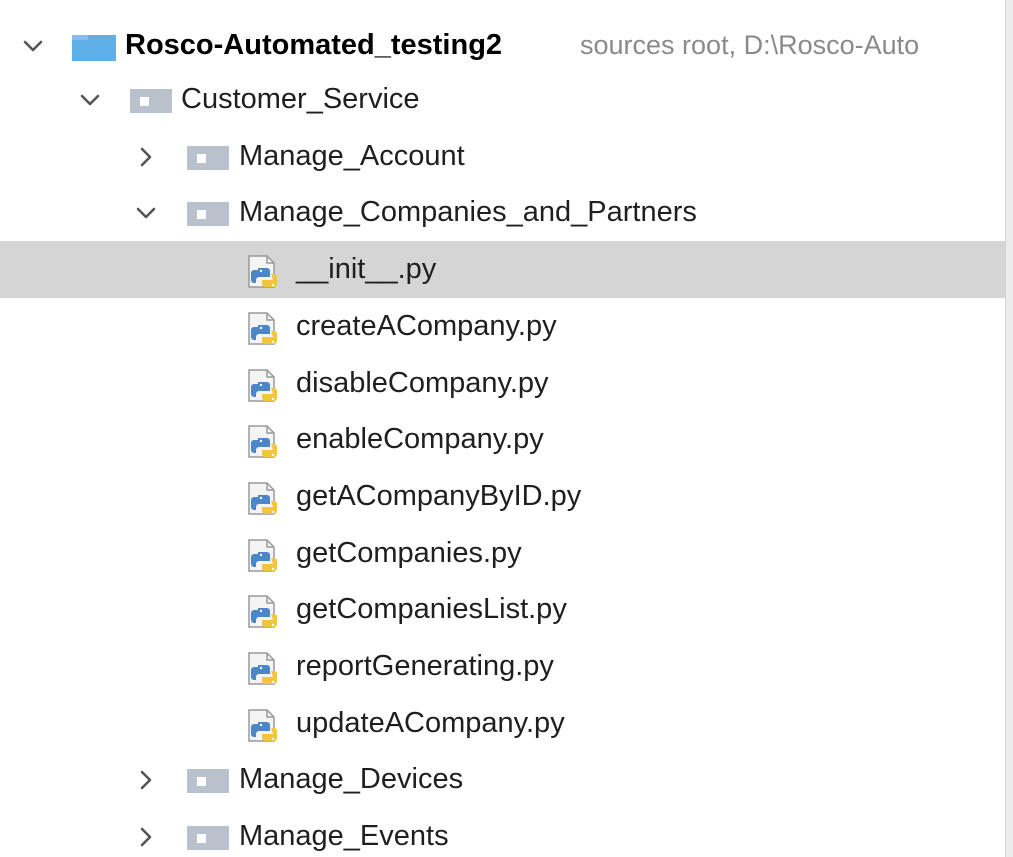 This screenshot has width=1013, height=857. Describe the element at coordinates (366, 269) in the screenshot. I see `file-label: __init__.py` at that location.